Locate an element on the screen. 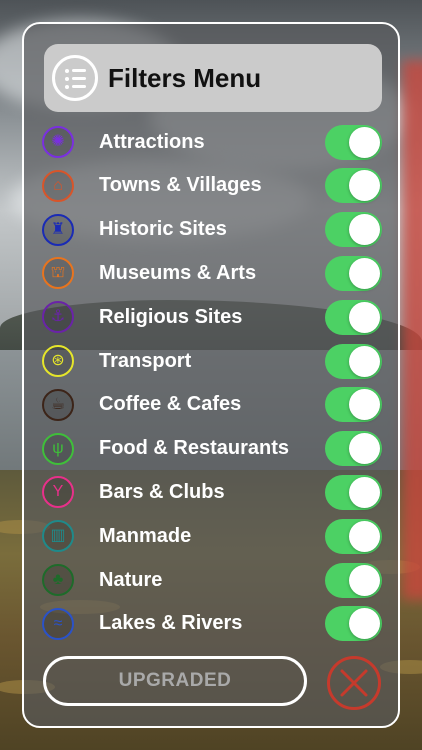 The width and height of the screenshot is (422, 750). filter-row: Y Bars & Clubs is located at coordinates (212, 492).